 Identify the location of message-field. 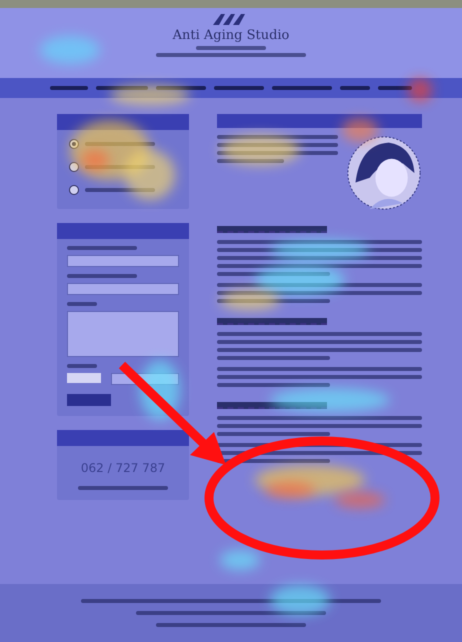
(123, 334).